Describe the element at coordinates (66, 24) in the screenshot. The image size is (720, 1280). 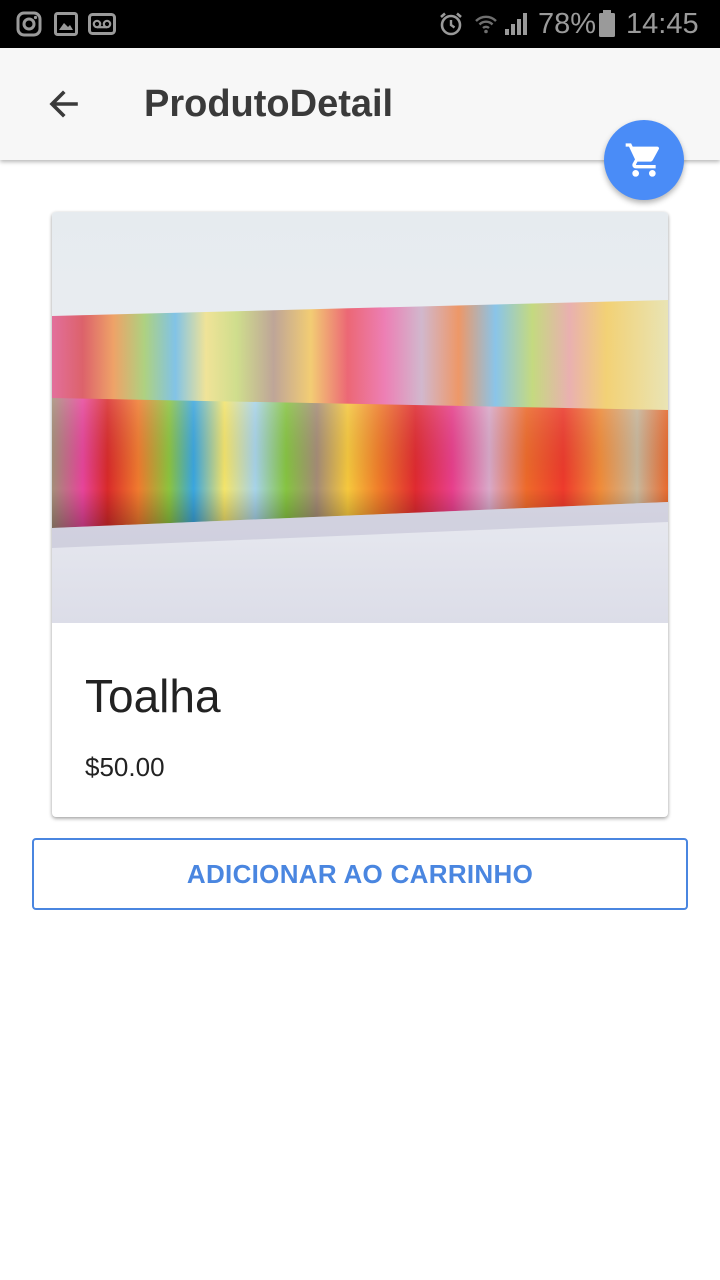
I see `gallery-icon` at that location.